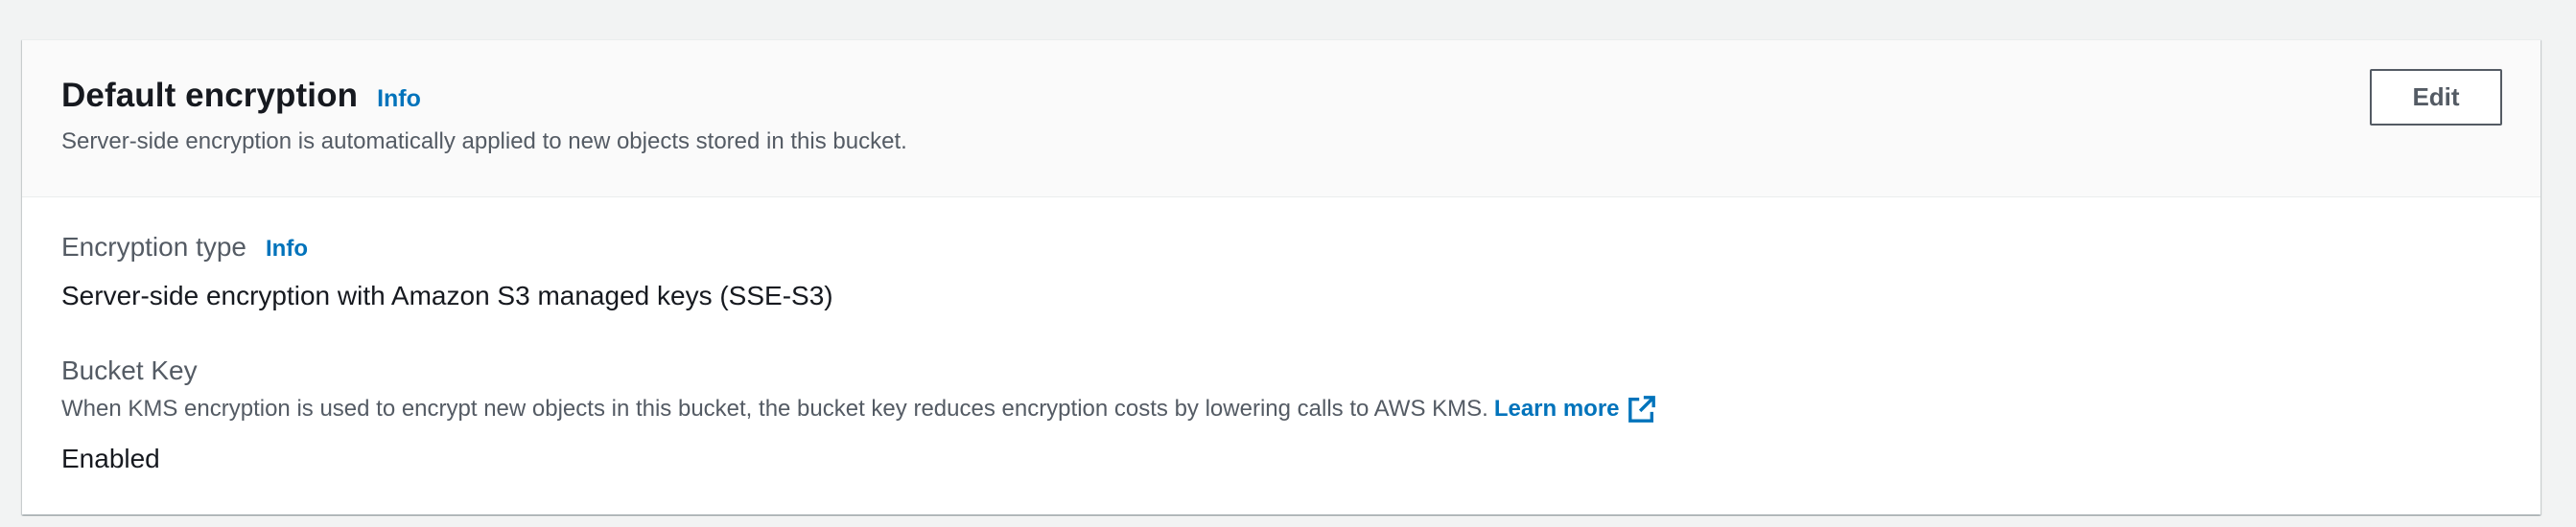 The width and height of the screenshot is (2576, 527). I want to click on encryption-type-info-link: Info, so click(287, 249).